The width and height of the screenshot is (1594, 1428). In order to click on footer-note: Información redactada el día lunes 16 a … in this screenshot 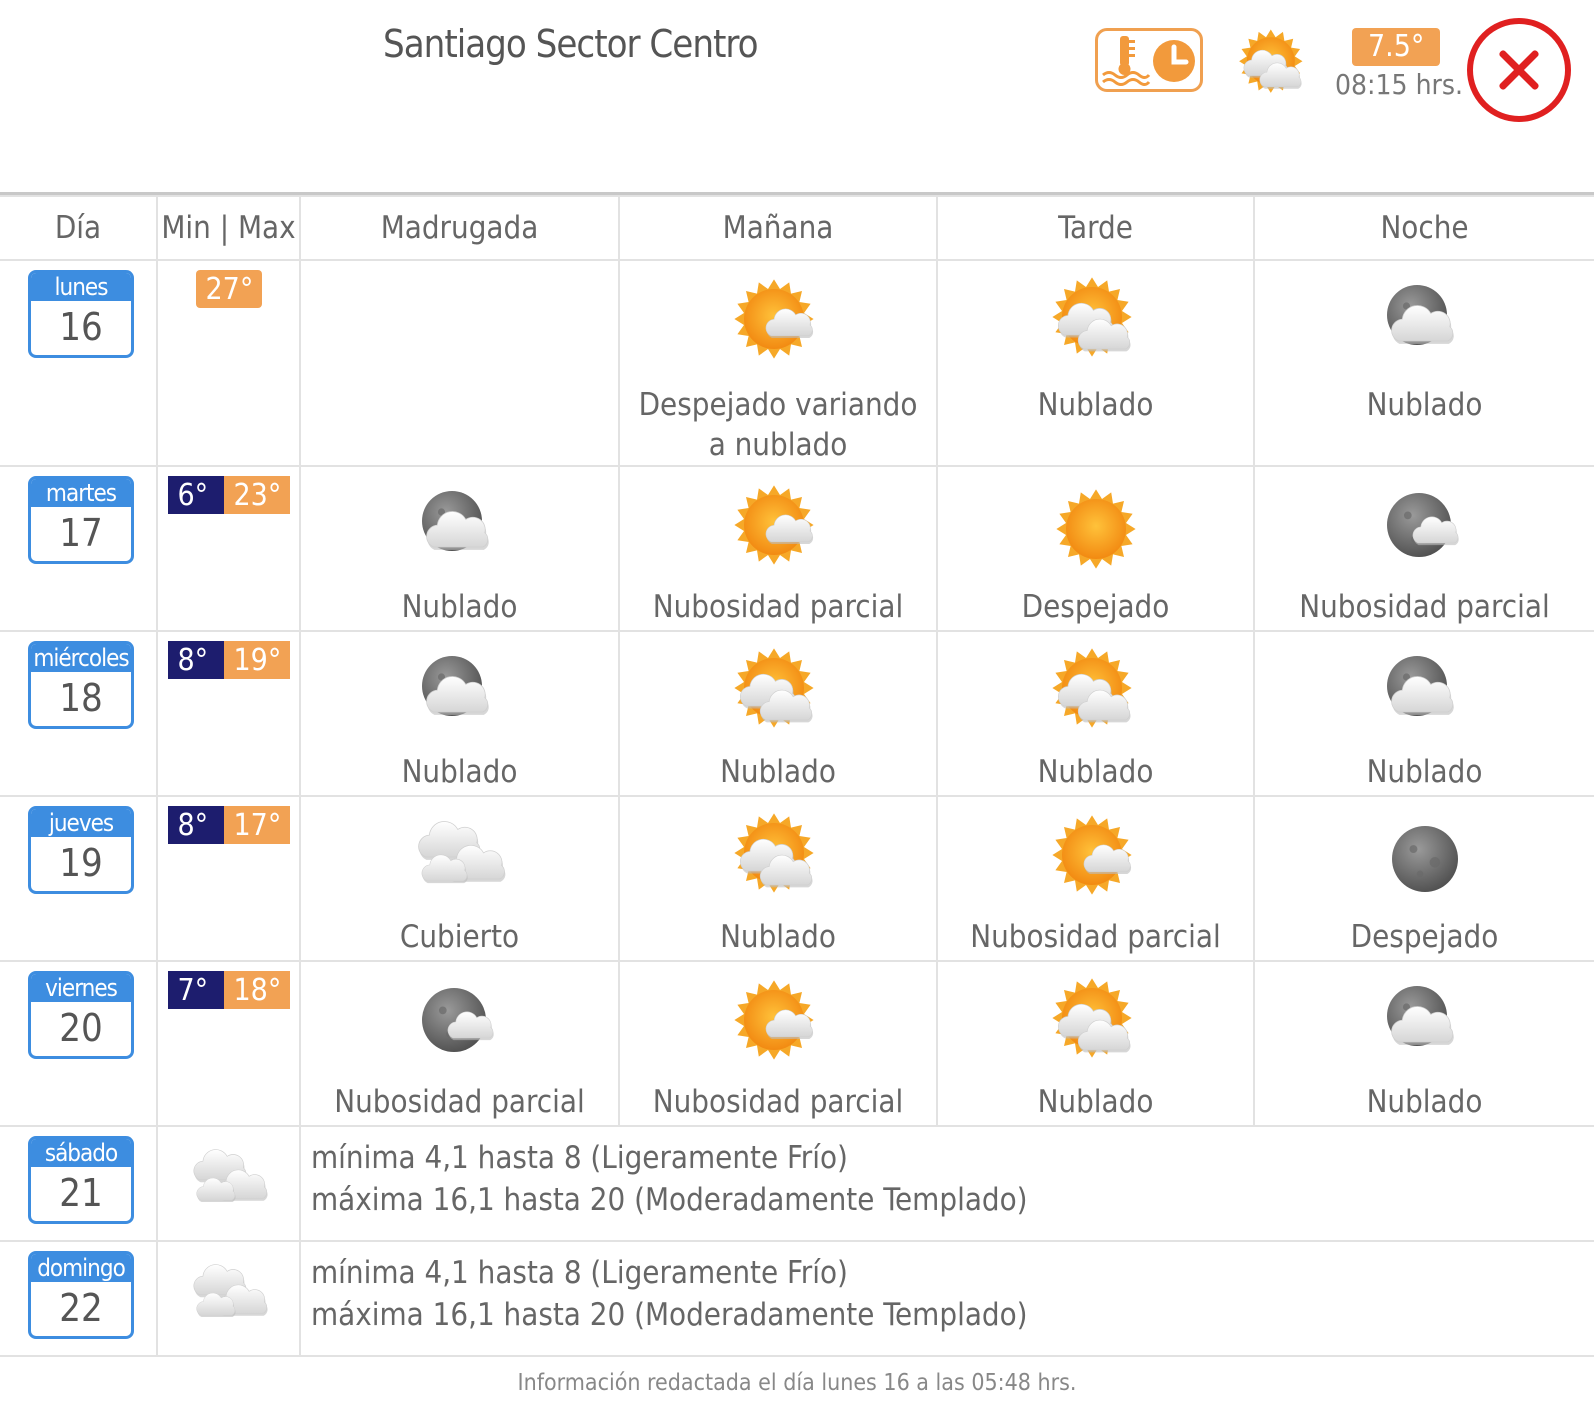, I will do `click(797, 1383)`.